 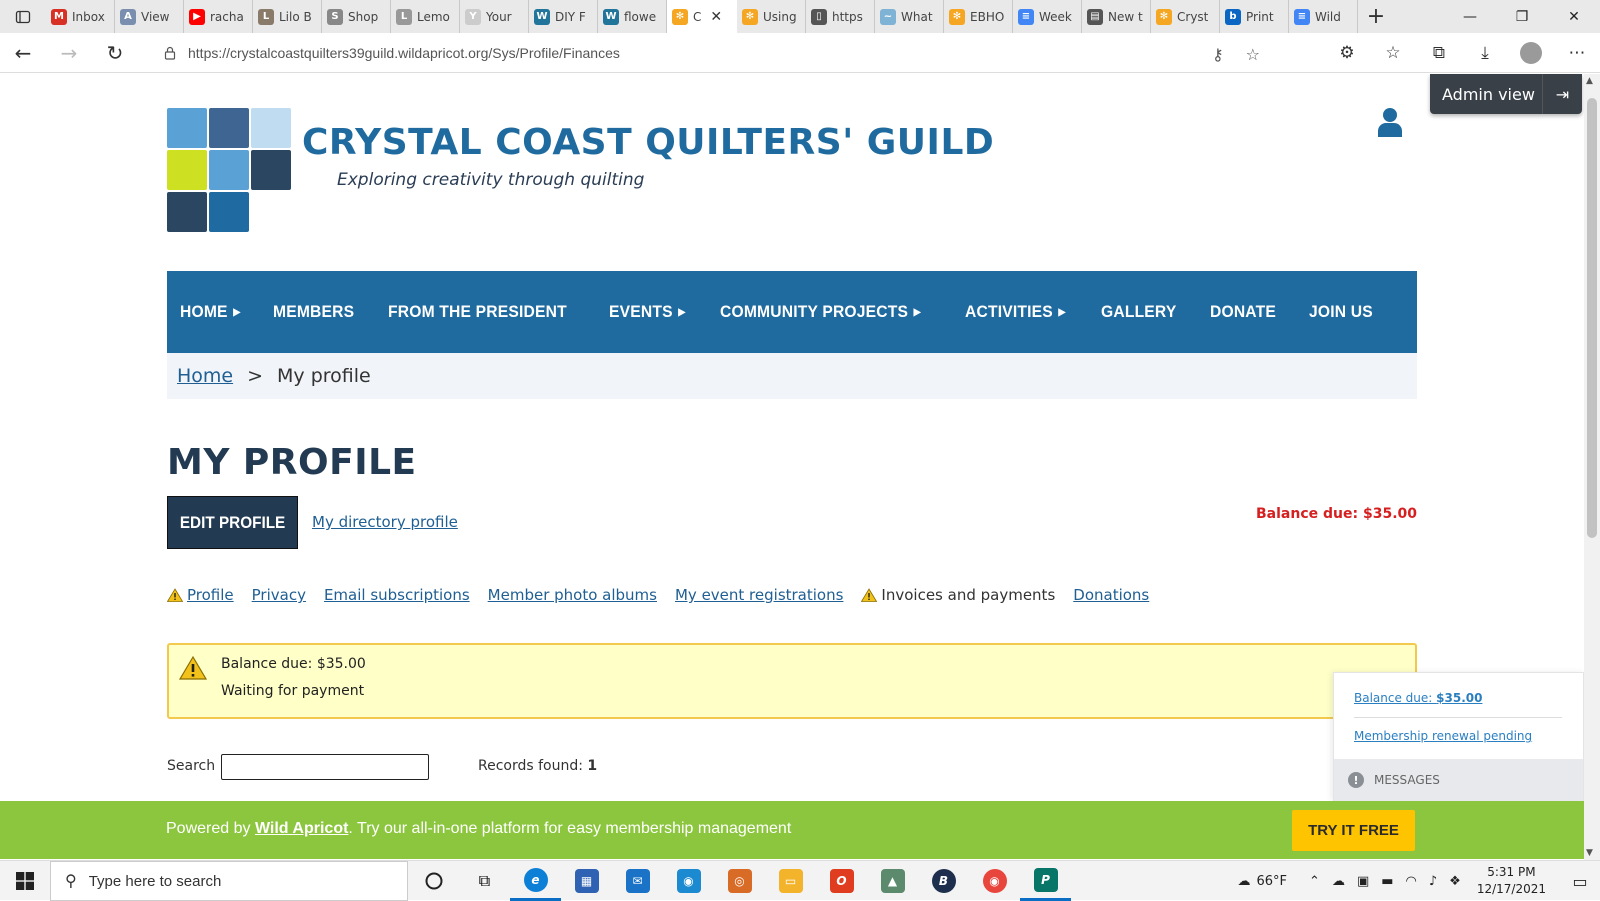 I want to click on edge-app-icon: e, so click(x=535, y=881).